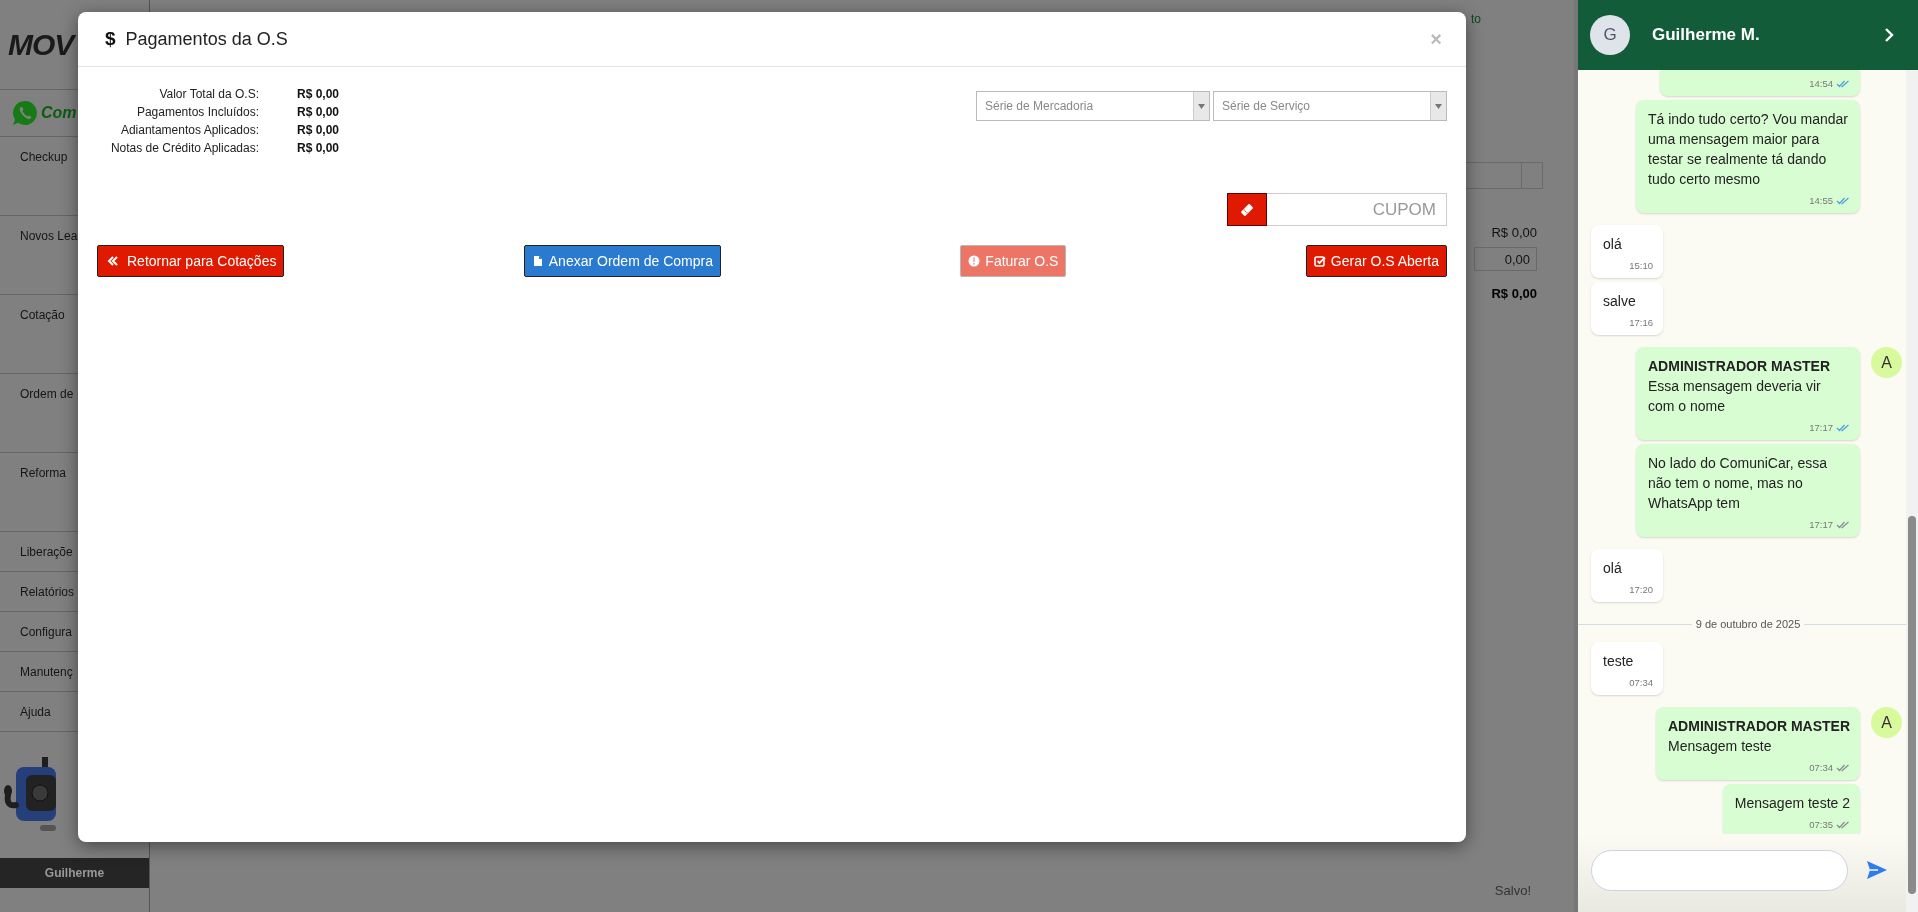 The image size is (1918, 912). I want to click on dollar-icon: $, so click(110, 39).